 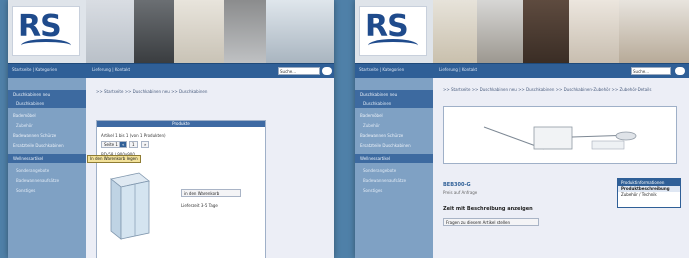 I want to click on product-title: BEB300-G, so click(x=457, y=185).